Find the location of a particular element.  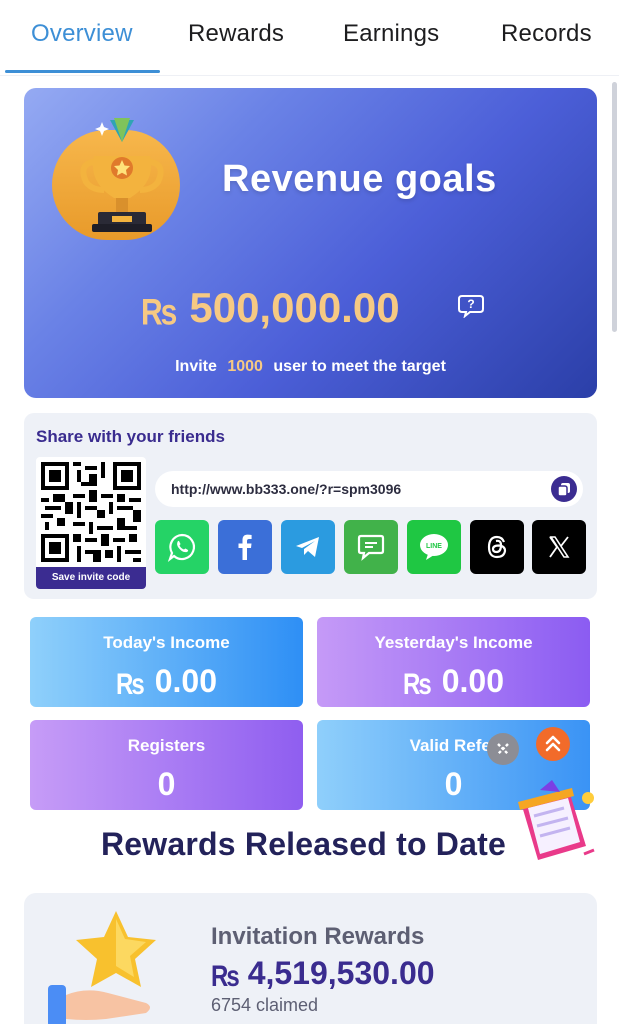

yesterdays-income-value: 0.00 is located at coordinates (472, 681).